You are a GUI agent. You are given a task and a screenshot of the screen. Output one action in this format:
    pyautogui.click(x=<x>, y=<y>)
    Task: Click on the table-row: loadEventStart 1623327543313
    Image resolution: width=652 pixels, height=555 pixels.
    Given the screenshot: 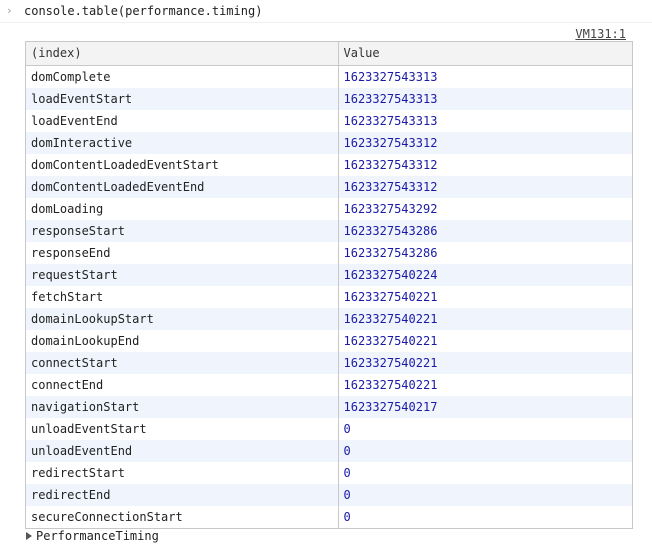 What is the action you would take?
    pyautogui.click(x=329, y=98)
    